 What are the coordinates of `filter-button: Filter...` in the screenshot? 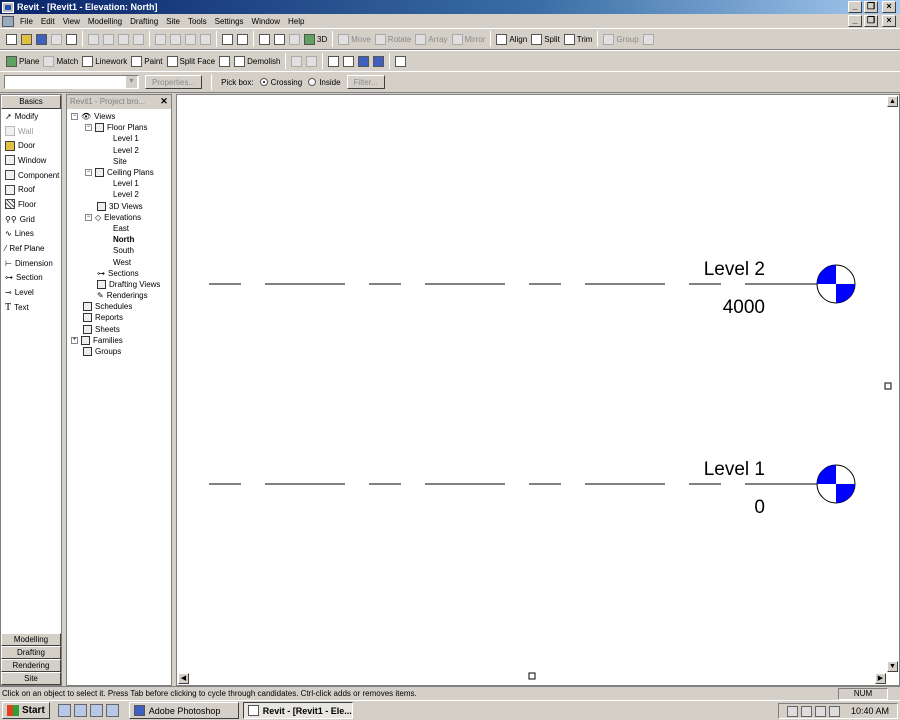 It's located at (365, 82).